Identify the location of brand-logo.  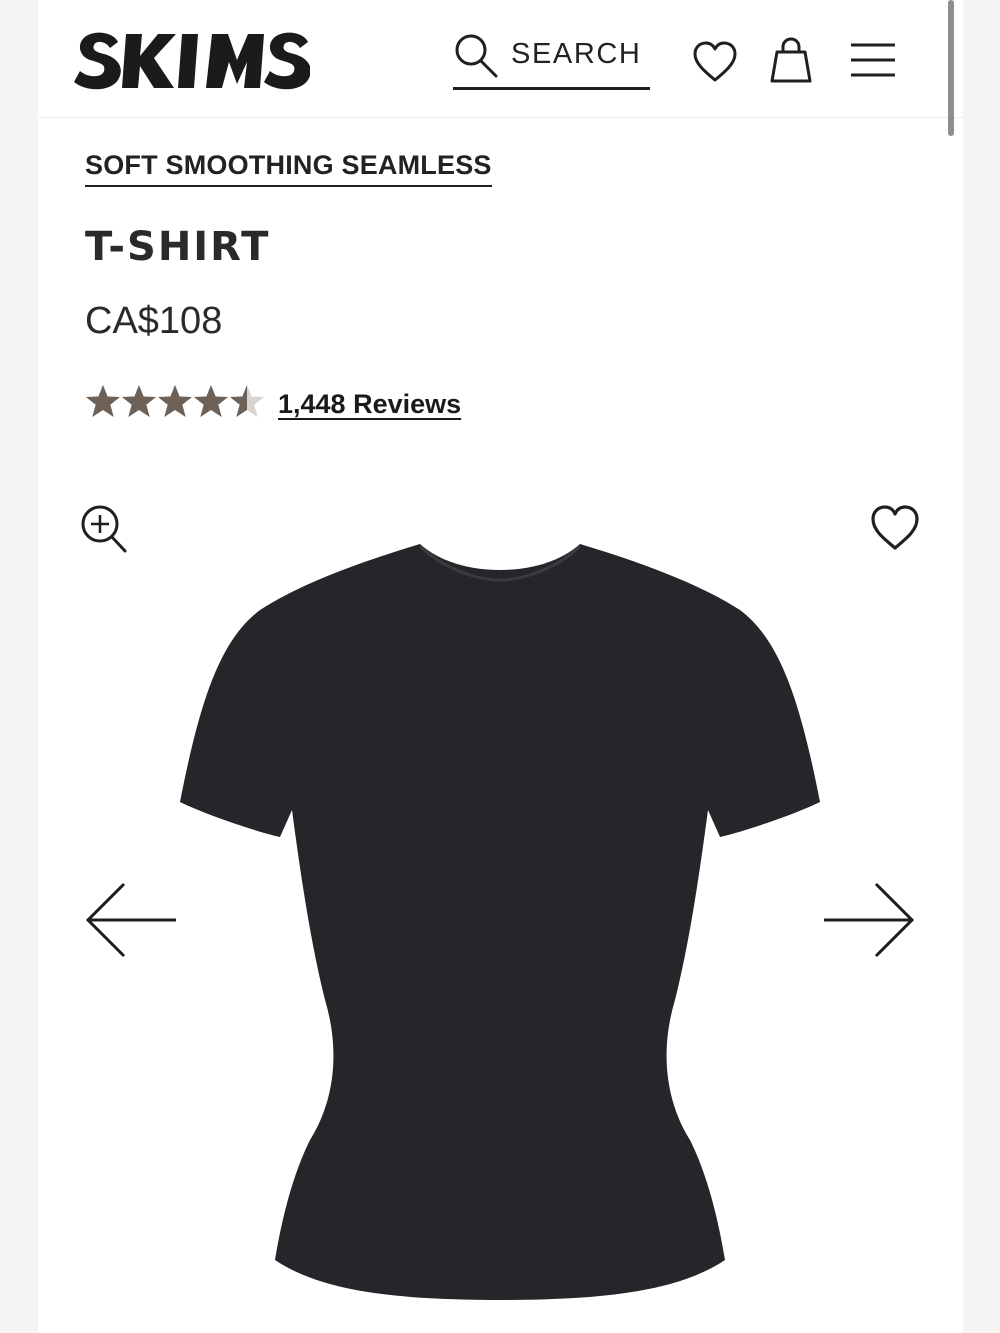
(192, 61).